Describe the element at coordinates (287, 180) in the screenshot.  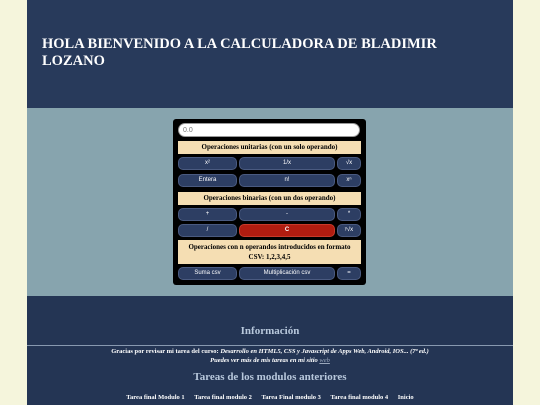
I see `factorial-button: n!` at that location.